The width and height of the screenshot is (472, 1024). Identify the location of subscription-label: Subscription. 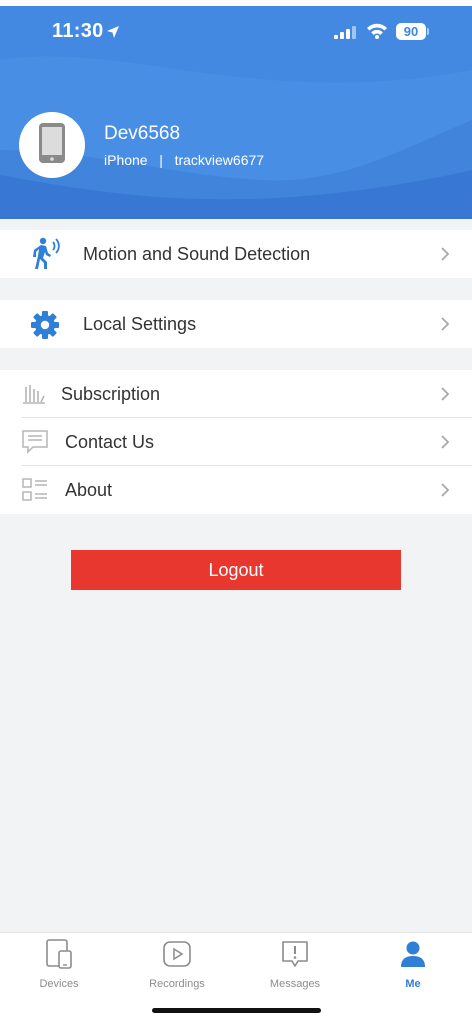
(111, 393).